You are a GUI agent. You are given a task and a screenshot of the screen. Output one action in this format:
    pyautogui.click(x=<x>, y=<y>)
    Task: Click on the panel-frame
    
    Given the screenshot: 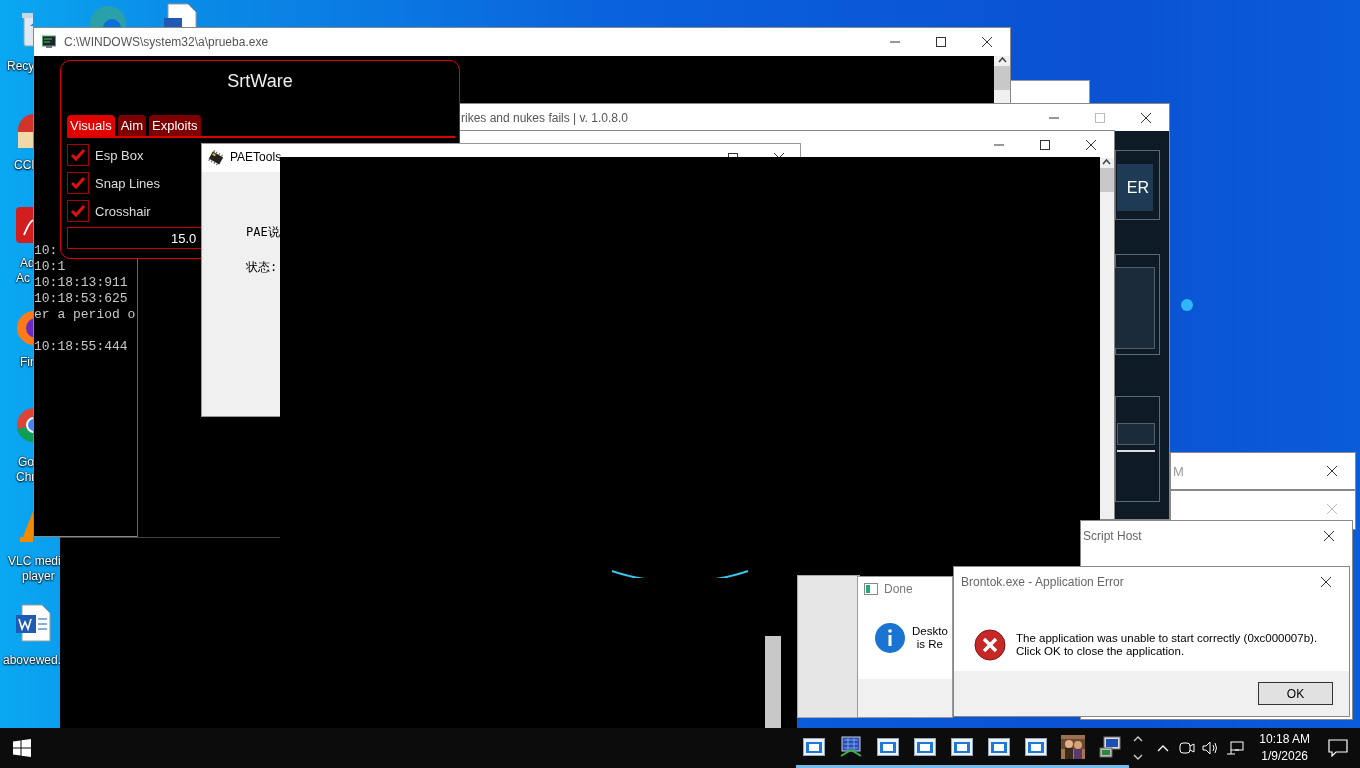 What is the action you would take?
    pyautogui.click(x=1137, y=185)
    